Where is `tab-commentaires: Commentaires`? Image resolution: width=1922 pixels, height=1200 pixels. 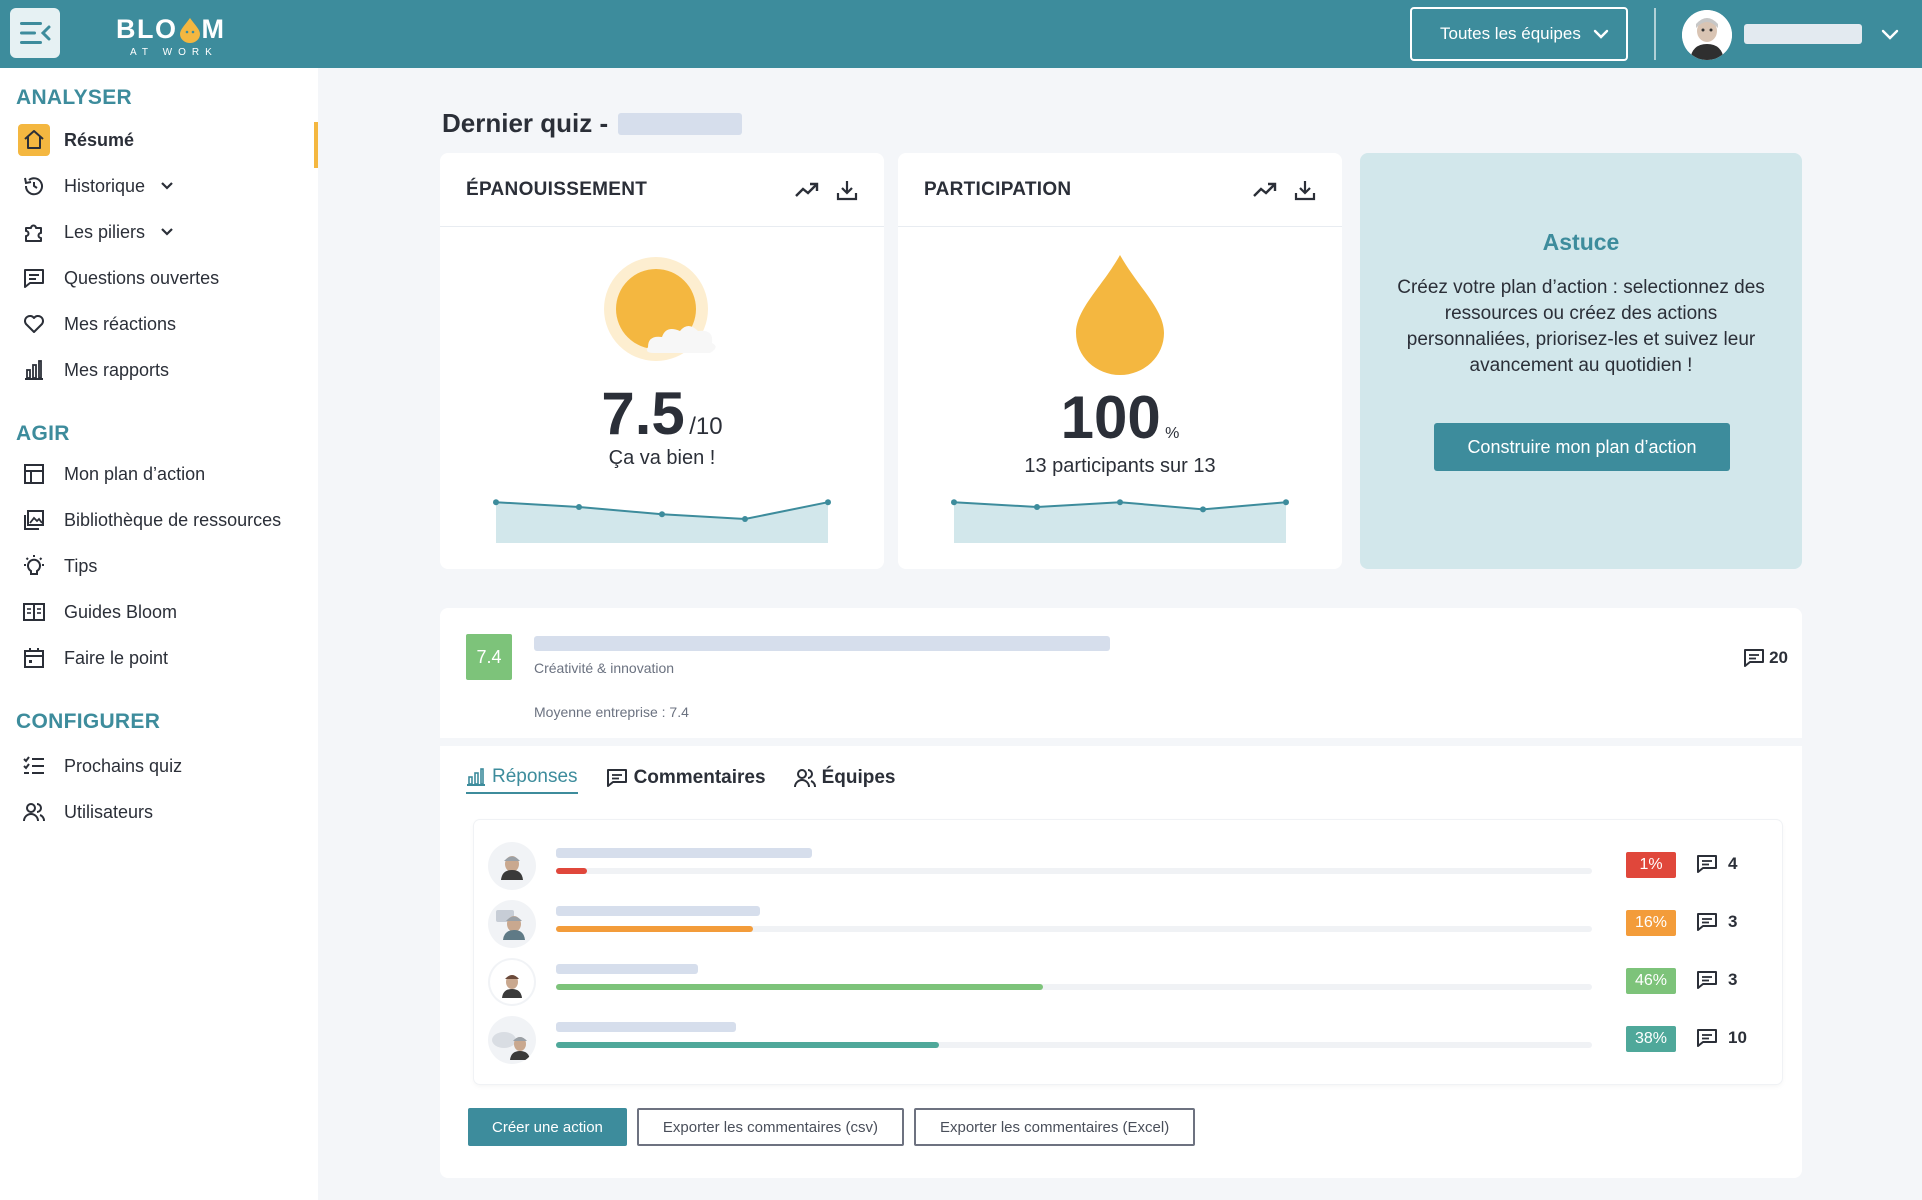
tab-commentaires: Commentaires is located at coordinates (686, 780).